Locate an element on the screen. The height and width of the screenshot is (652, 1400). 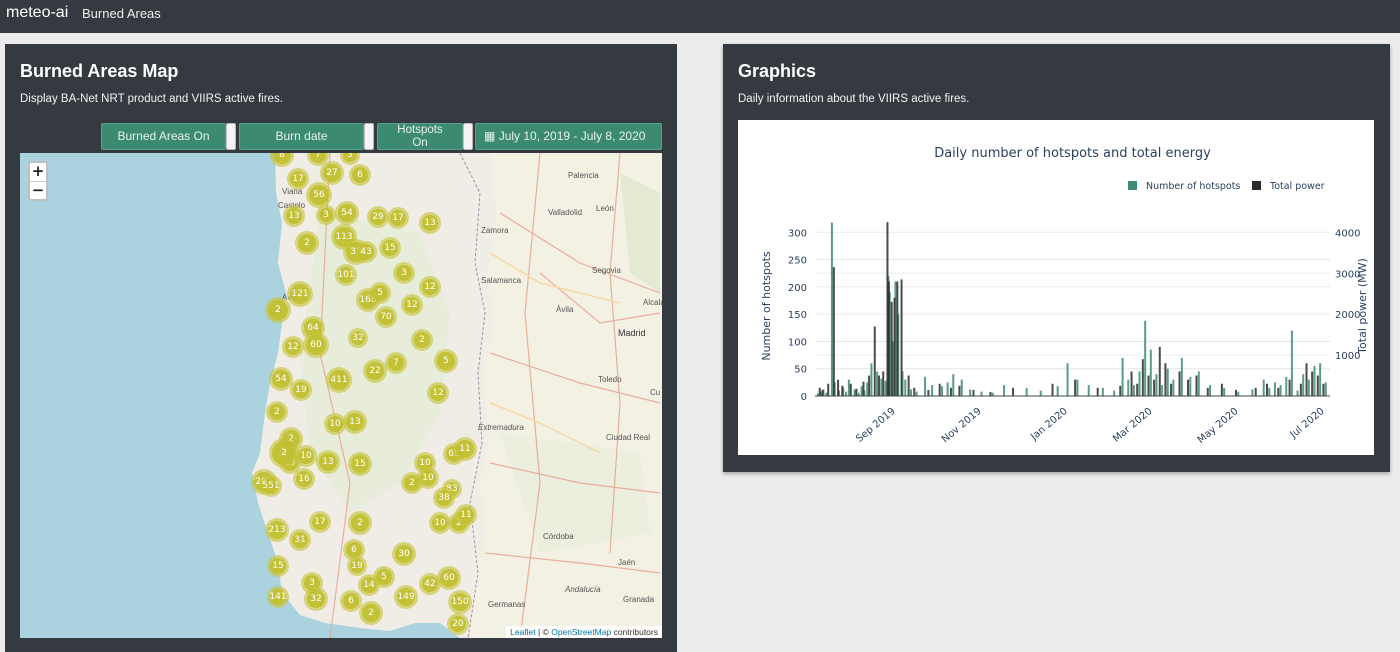
nav-link-burned-areas: Burned Areas is located at coordinates (121, 13).